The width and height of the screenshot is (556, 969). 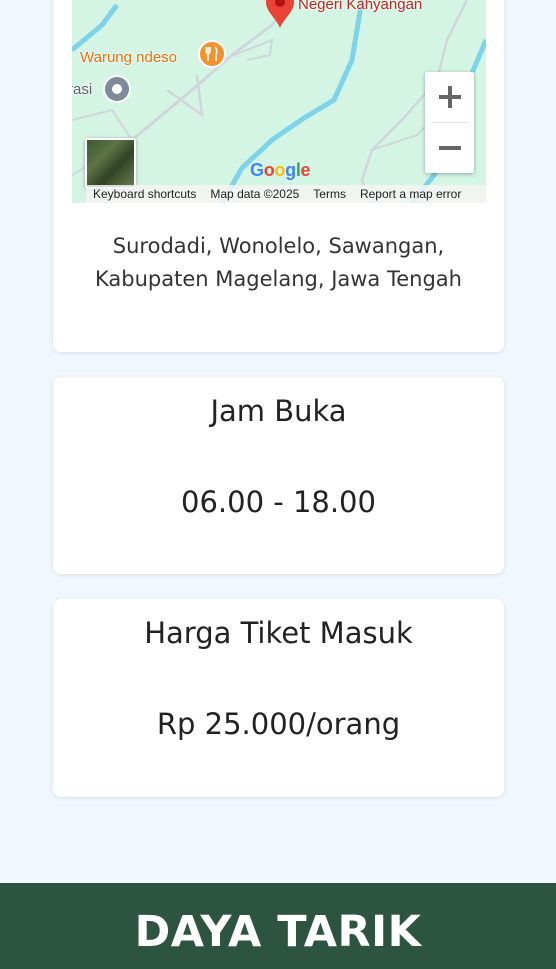 I want to click on zoom-out-button, so click(x=449, y=148).